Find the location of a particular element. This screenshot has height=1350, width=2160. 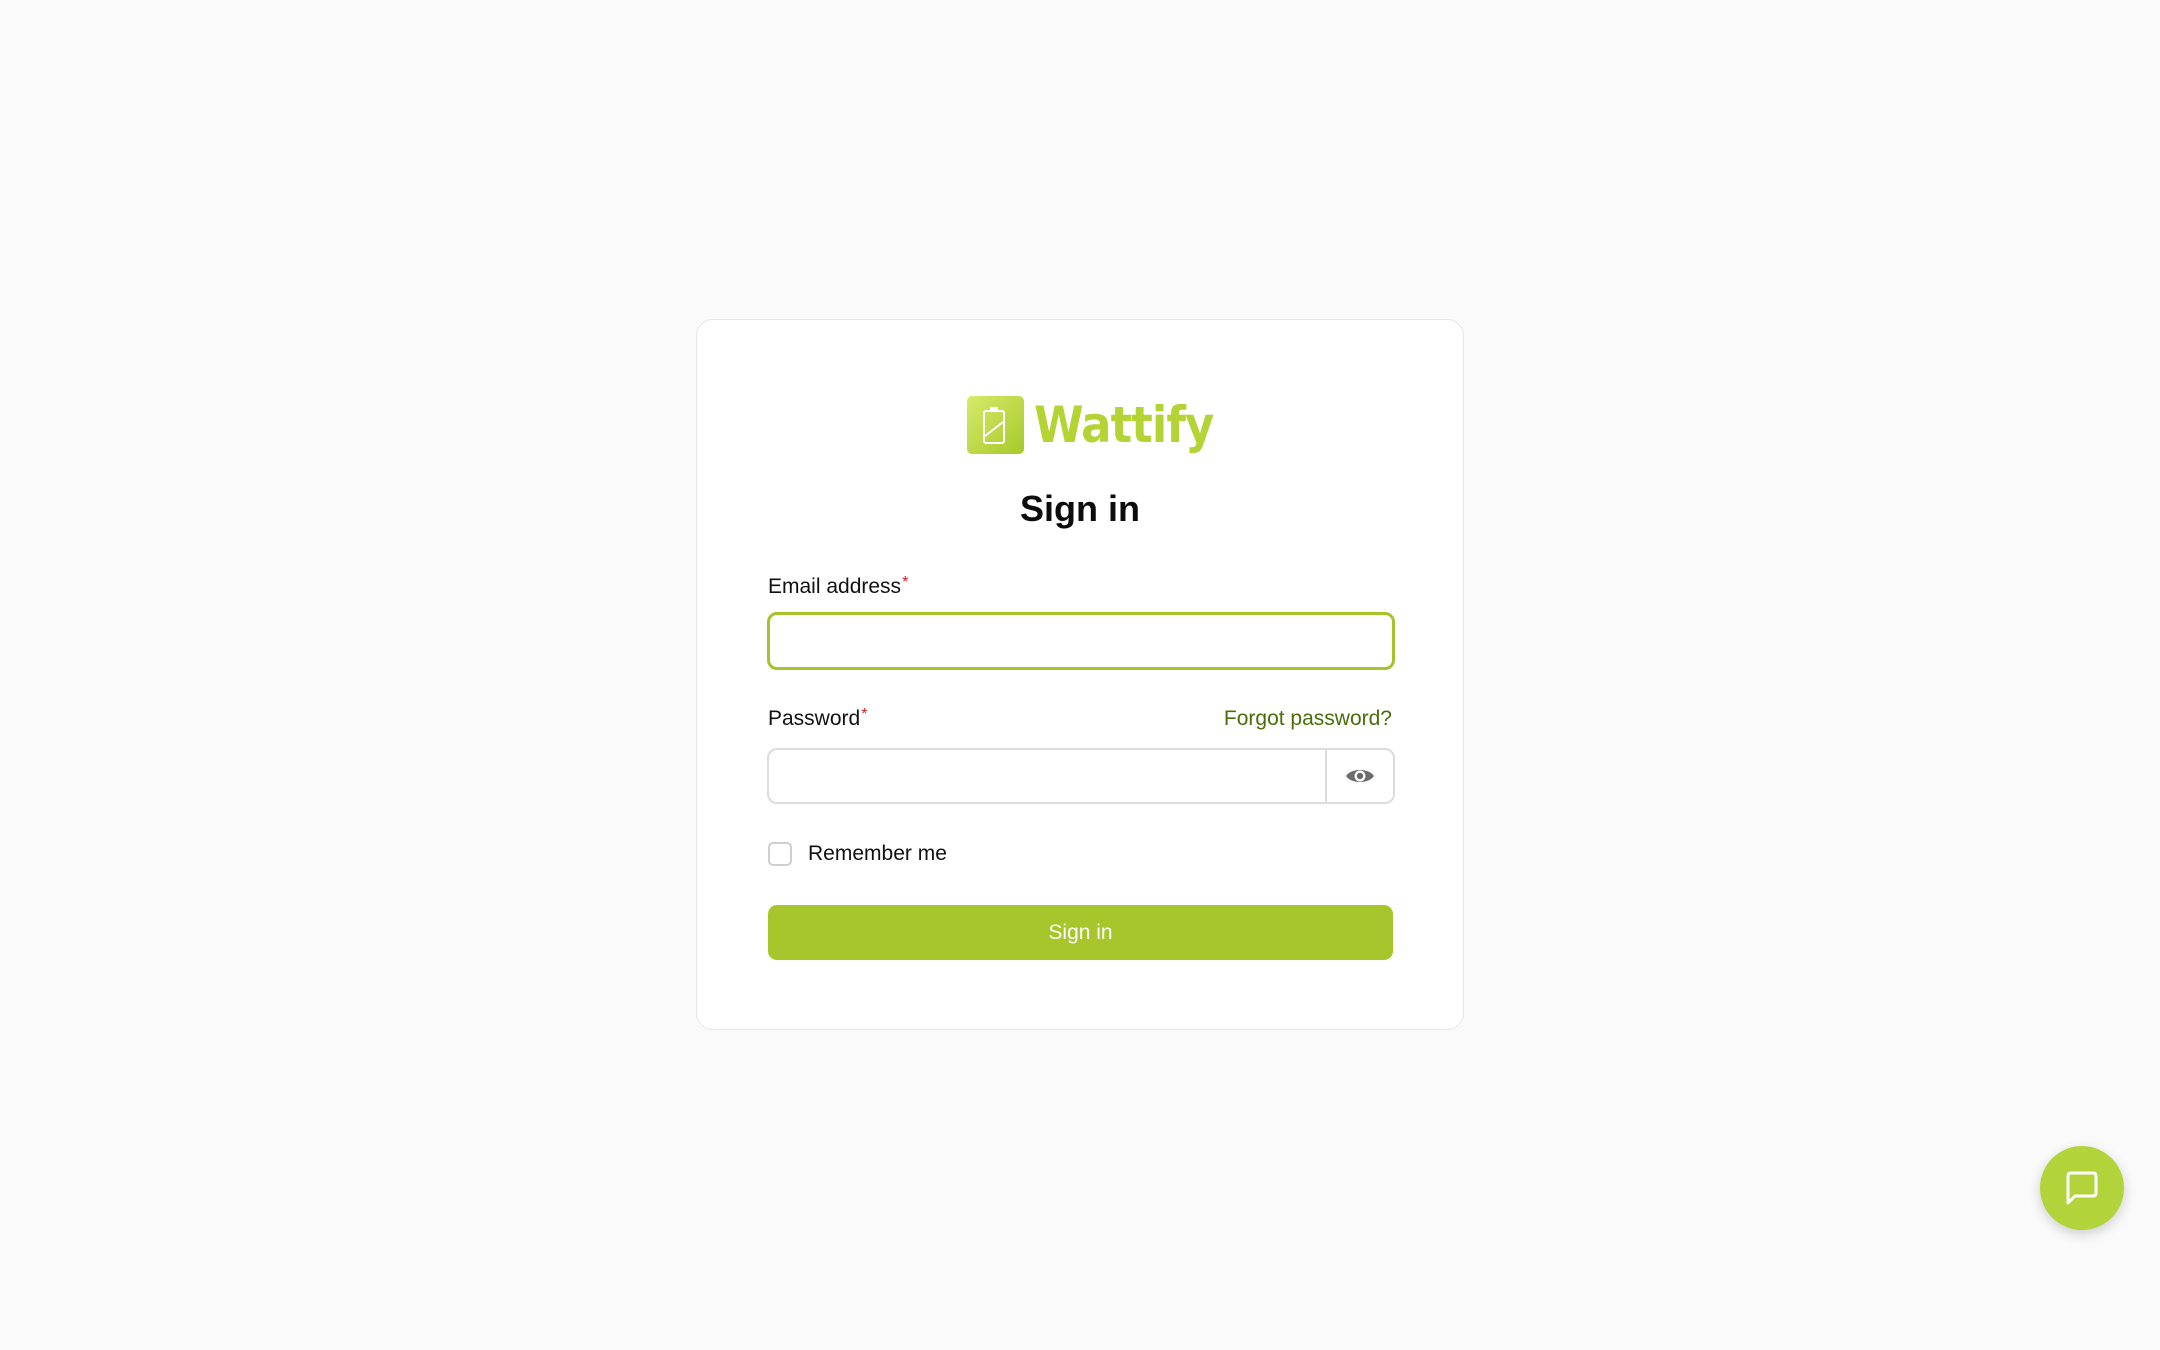

forgot-password-link: Forgot password? is located at coordinates (1308, 719).